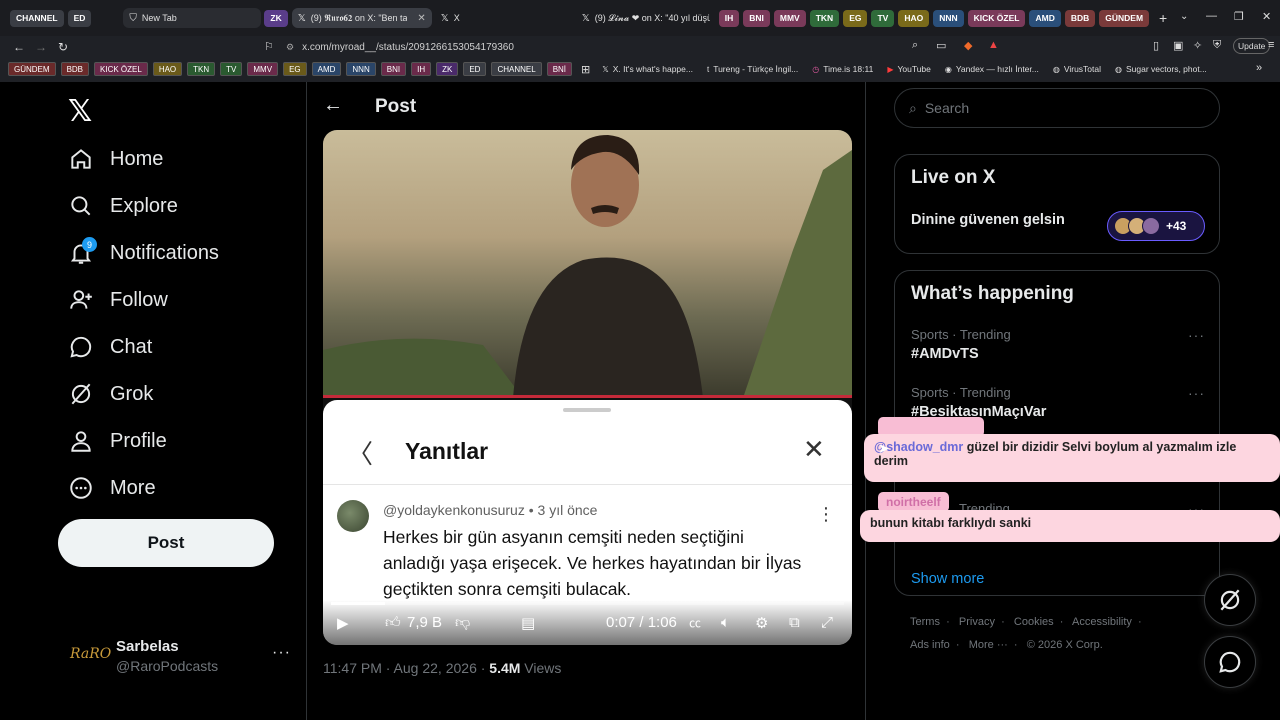  I want to click on site-info-icon: ⚙, so click(290, 47).